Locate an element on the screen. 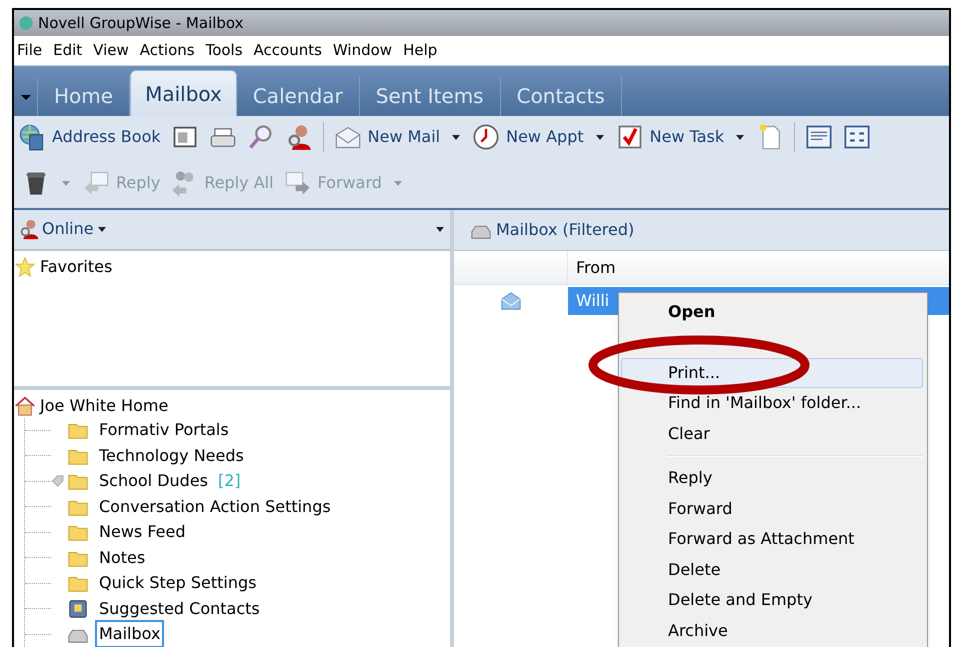 The height and width of the screenshot is (647, 954). mode-dropdown: Online is located at coordinates (63, 229).